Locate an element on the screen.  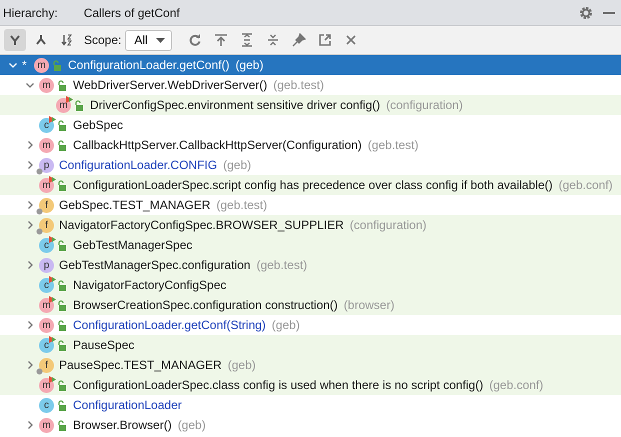
tree-row: m ConfigurationLoaderSpec.script config has precedence over class config if both available() (geb.conf) is located at coordinates (310, 185).